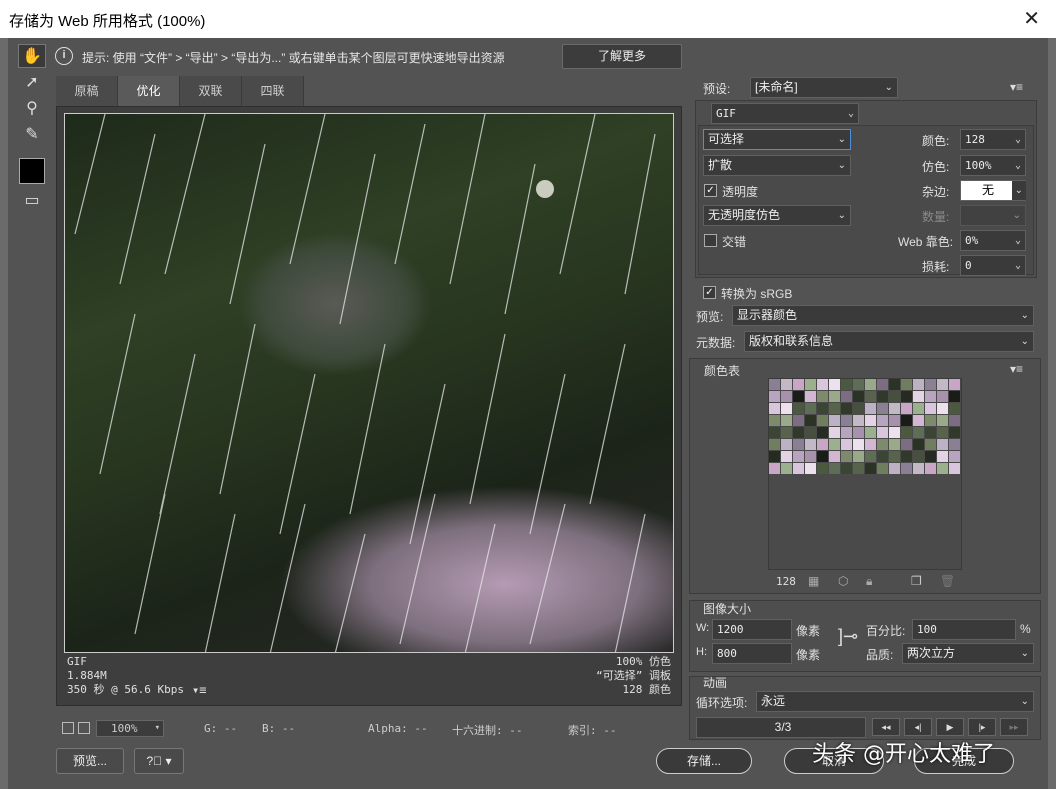 The height and width of the screenshot is (789, 1056). Describe the element at coordinates (752, 653) in the screenshot. I see `height-input: 800` at that location.